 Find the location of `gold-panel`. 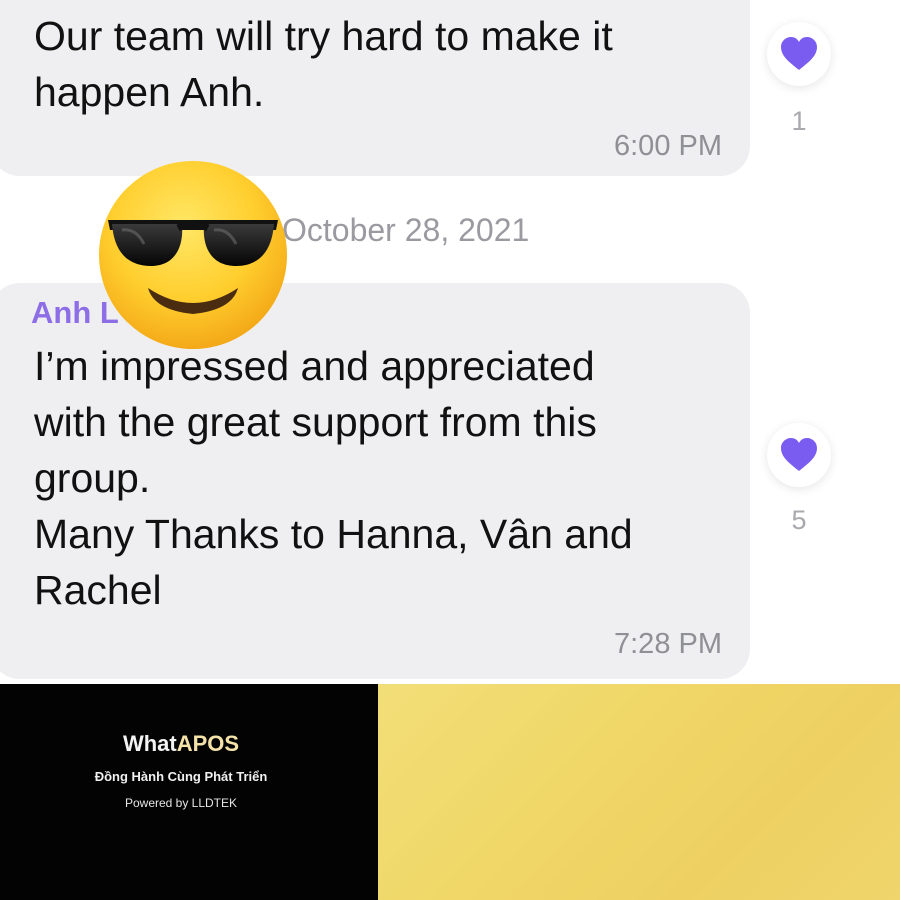

gold-panel is located at coordinates (639, 792).